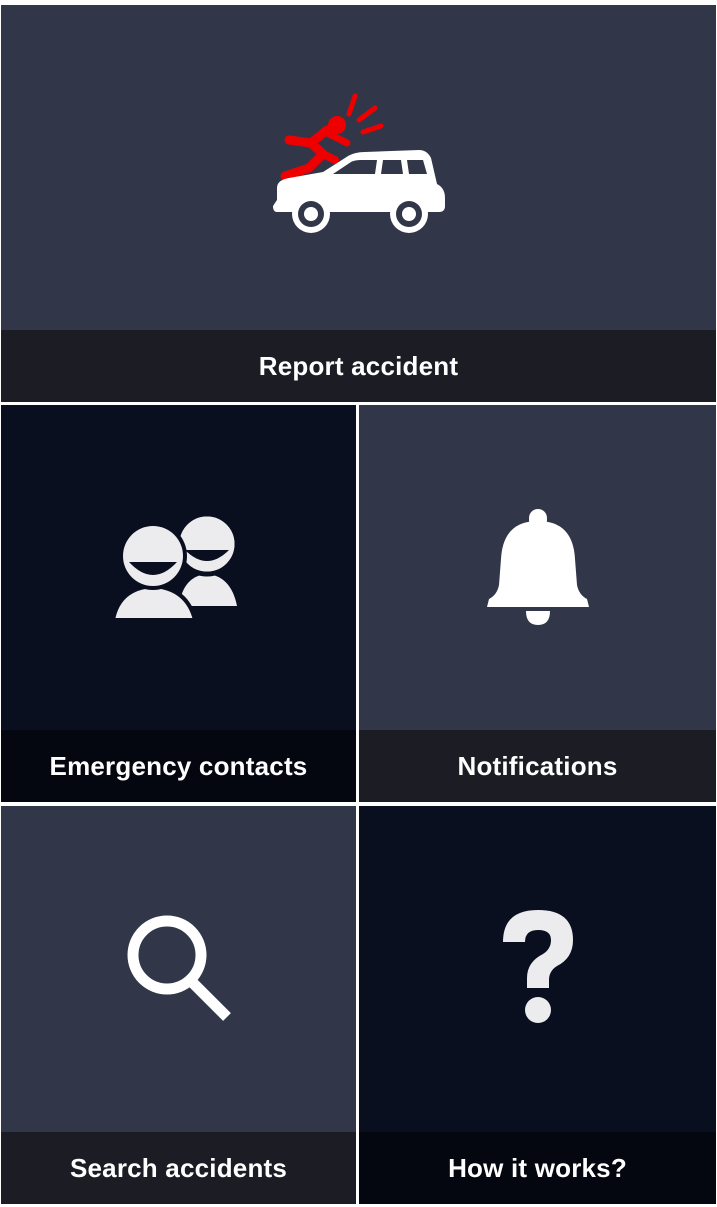  I want to click on search-icon, so click(179, 968).